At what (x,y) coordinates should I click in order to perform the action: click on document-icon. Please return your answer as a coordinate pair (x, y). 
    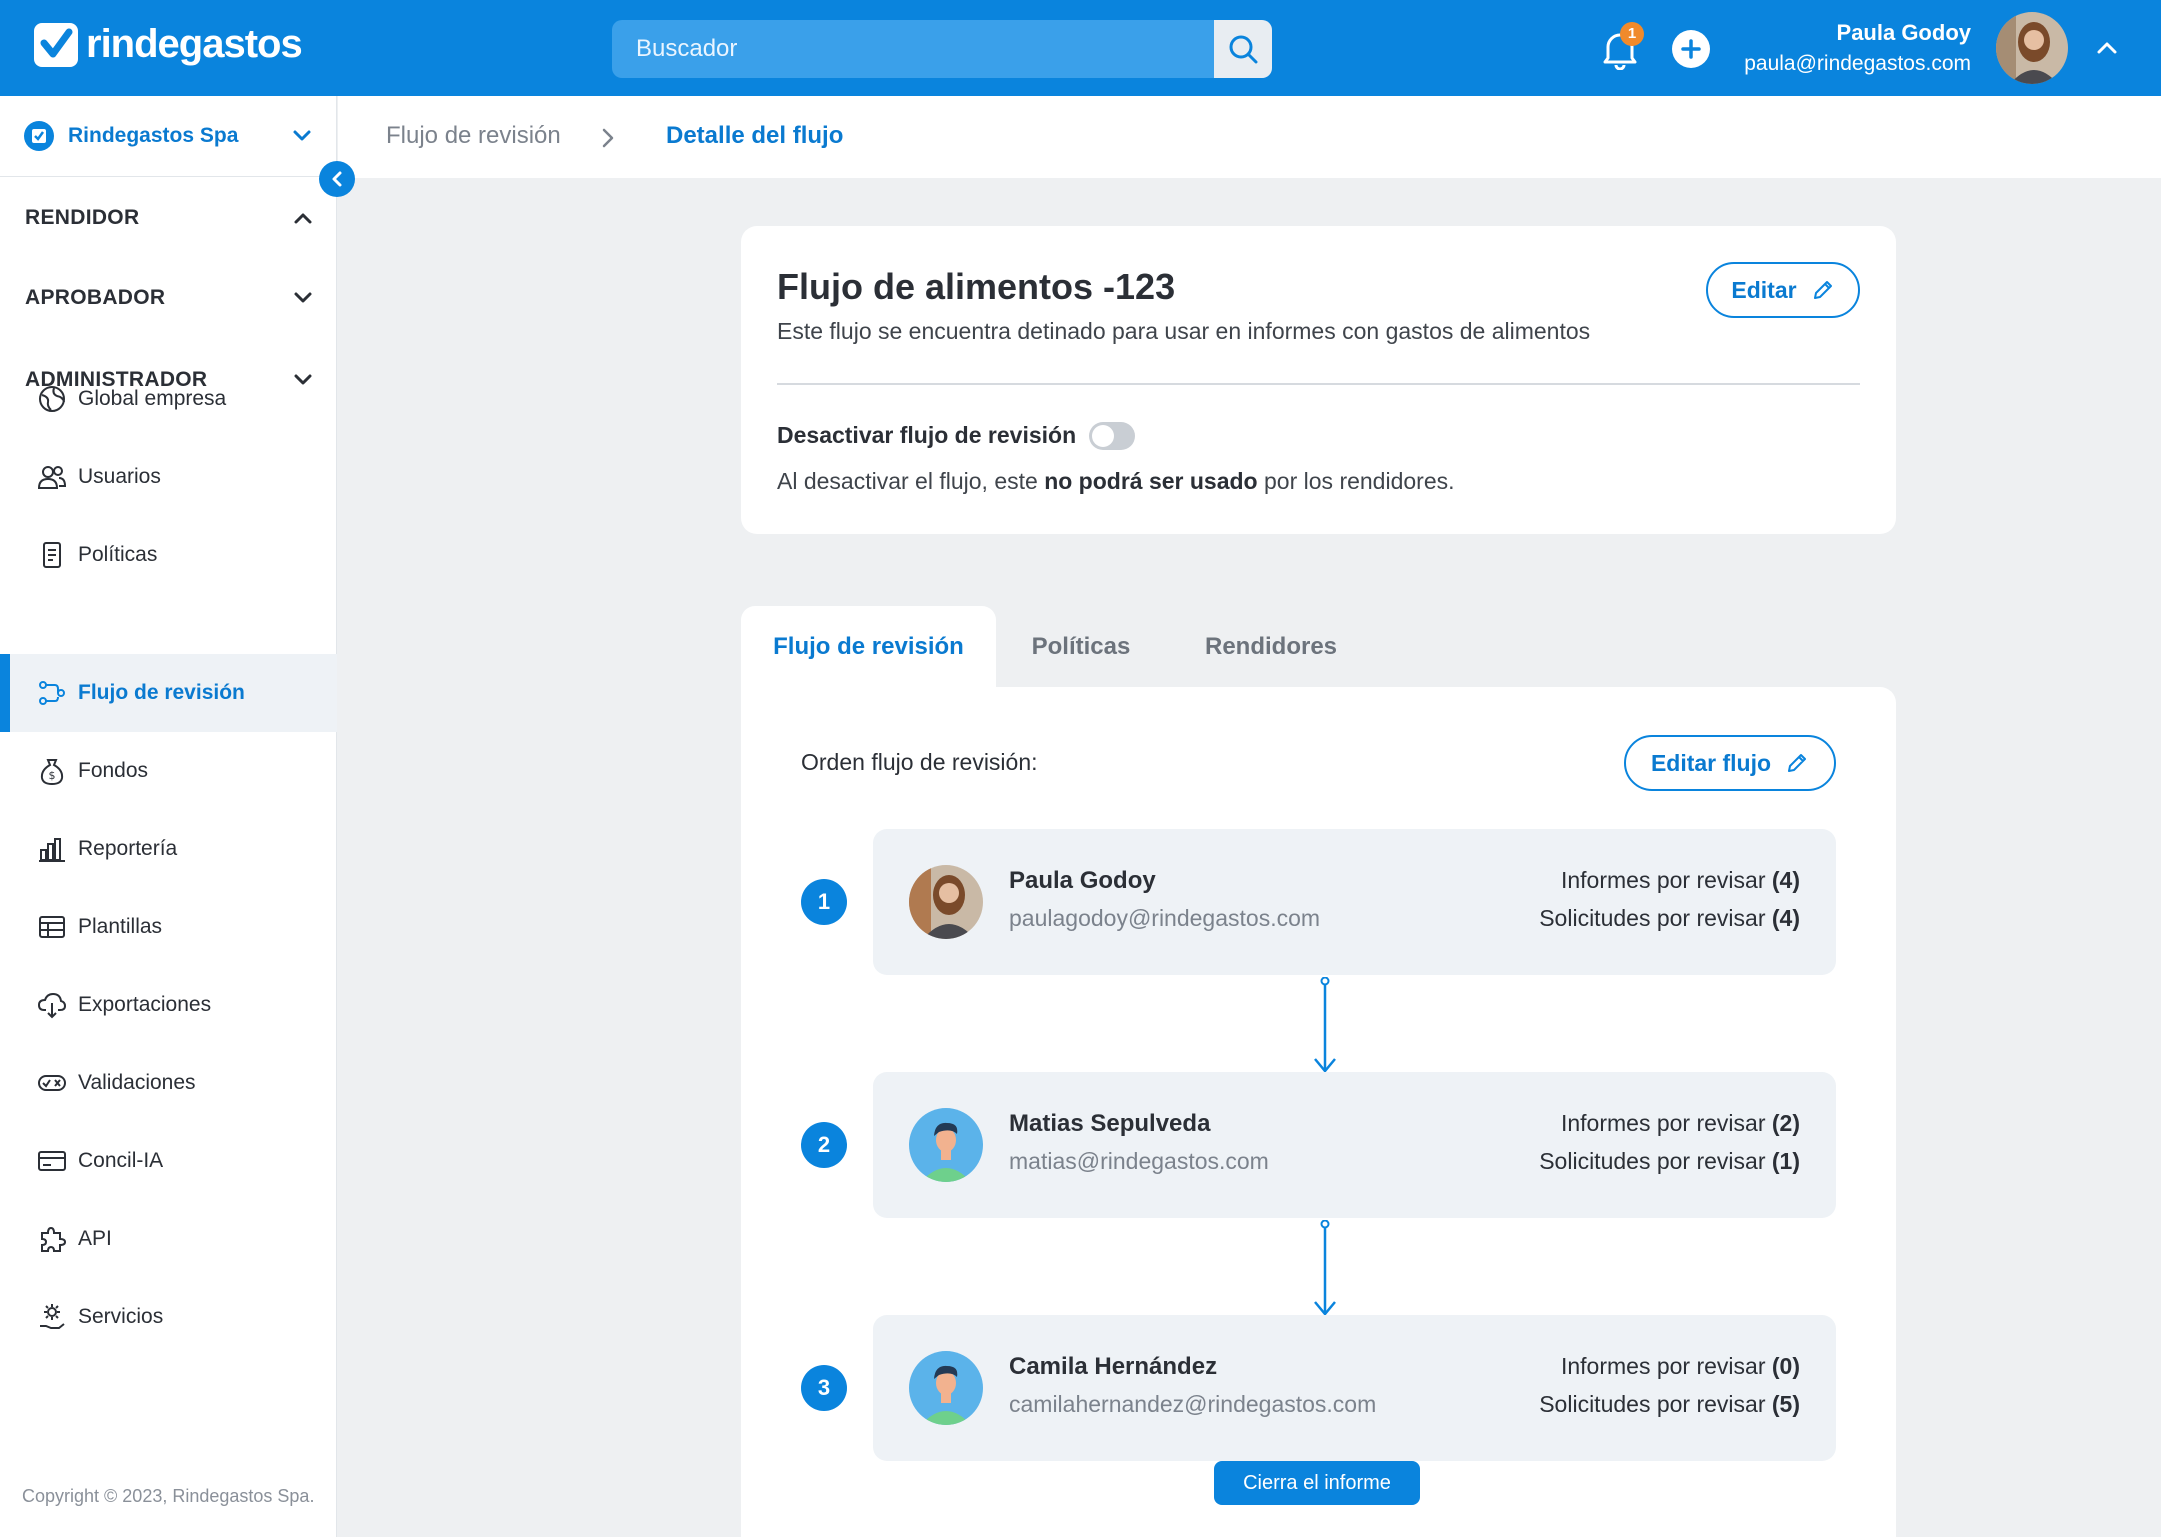
    Looking at the image, I should click on (52, 555).